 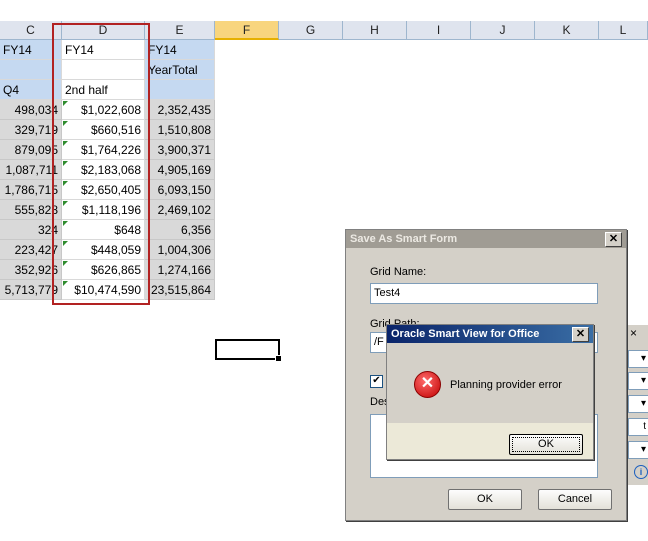 I want to click on checkbox: ✔, so click(x=376, y=381).